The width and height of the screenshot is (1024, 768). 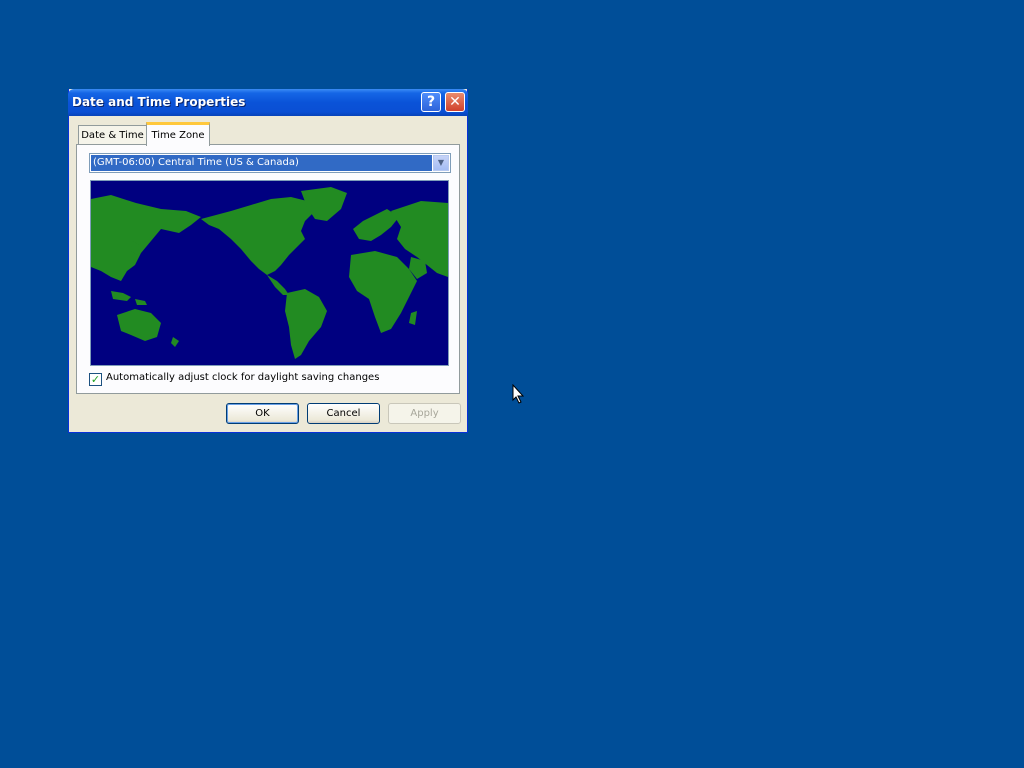 I want to click on north-america-landmass, so click(x=258, y=236).